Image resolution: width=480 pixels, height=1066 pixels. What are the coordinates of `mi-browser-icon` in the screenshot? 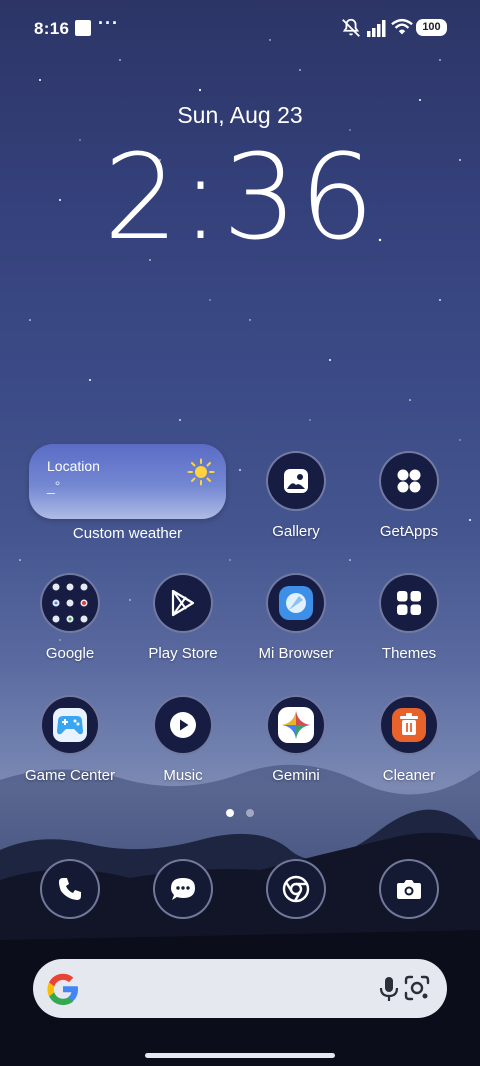 It's located at (296, 603).